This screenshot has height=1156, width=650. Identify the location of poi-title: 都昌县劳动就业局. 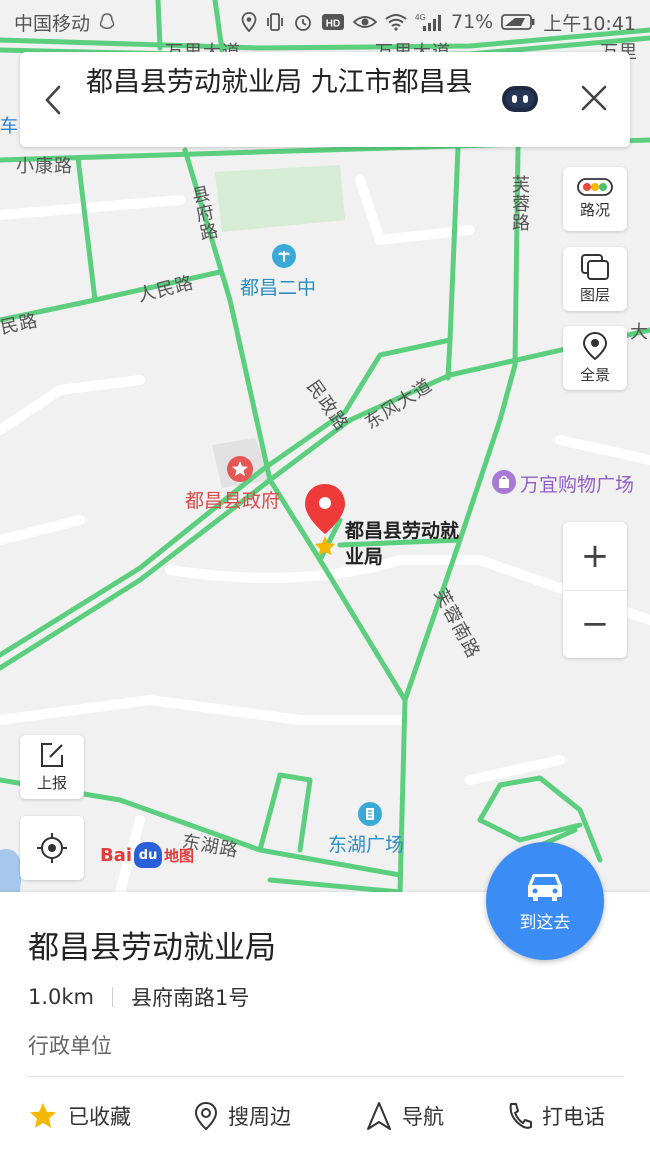
(152, 948).